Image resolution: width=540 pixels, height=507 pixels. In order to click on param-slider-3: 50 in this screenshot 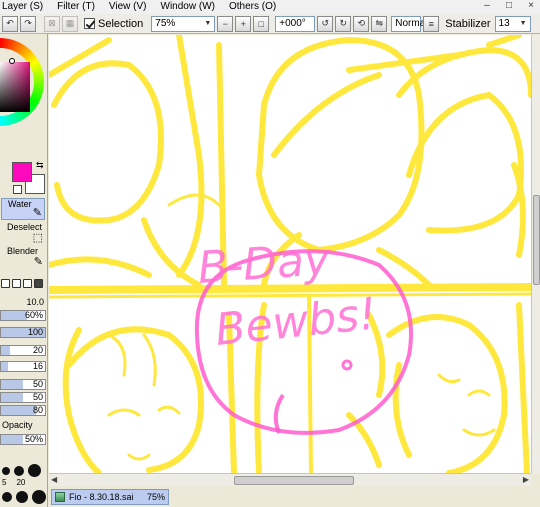, I will do `click(23, 384)`.